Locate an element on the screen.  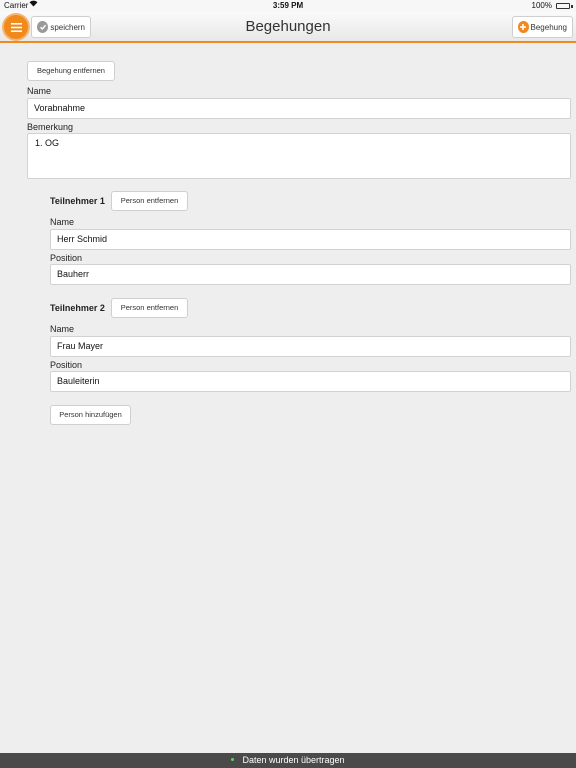
participant-1-name-field: Herr Schmid is located at coordinates (310, 239).